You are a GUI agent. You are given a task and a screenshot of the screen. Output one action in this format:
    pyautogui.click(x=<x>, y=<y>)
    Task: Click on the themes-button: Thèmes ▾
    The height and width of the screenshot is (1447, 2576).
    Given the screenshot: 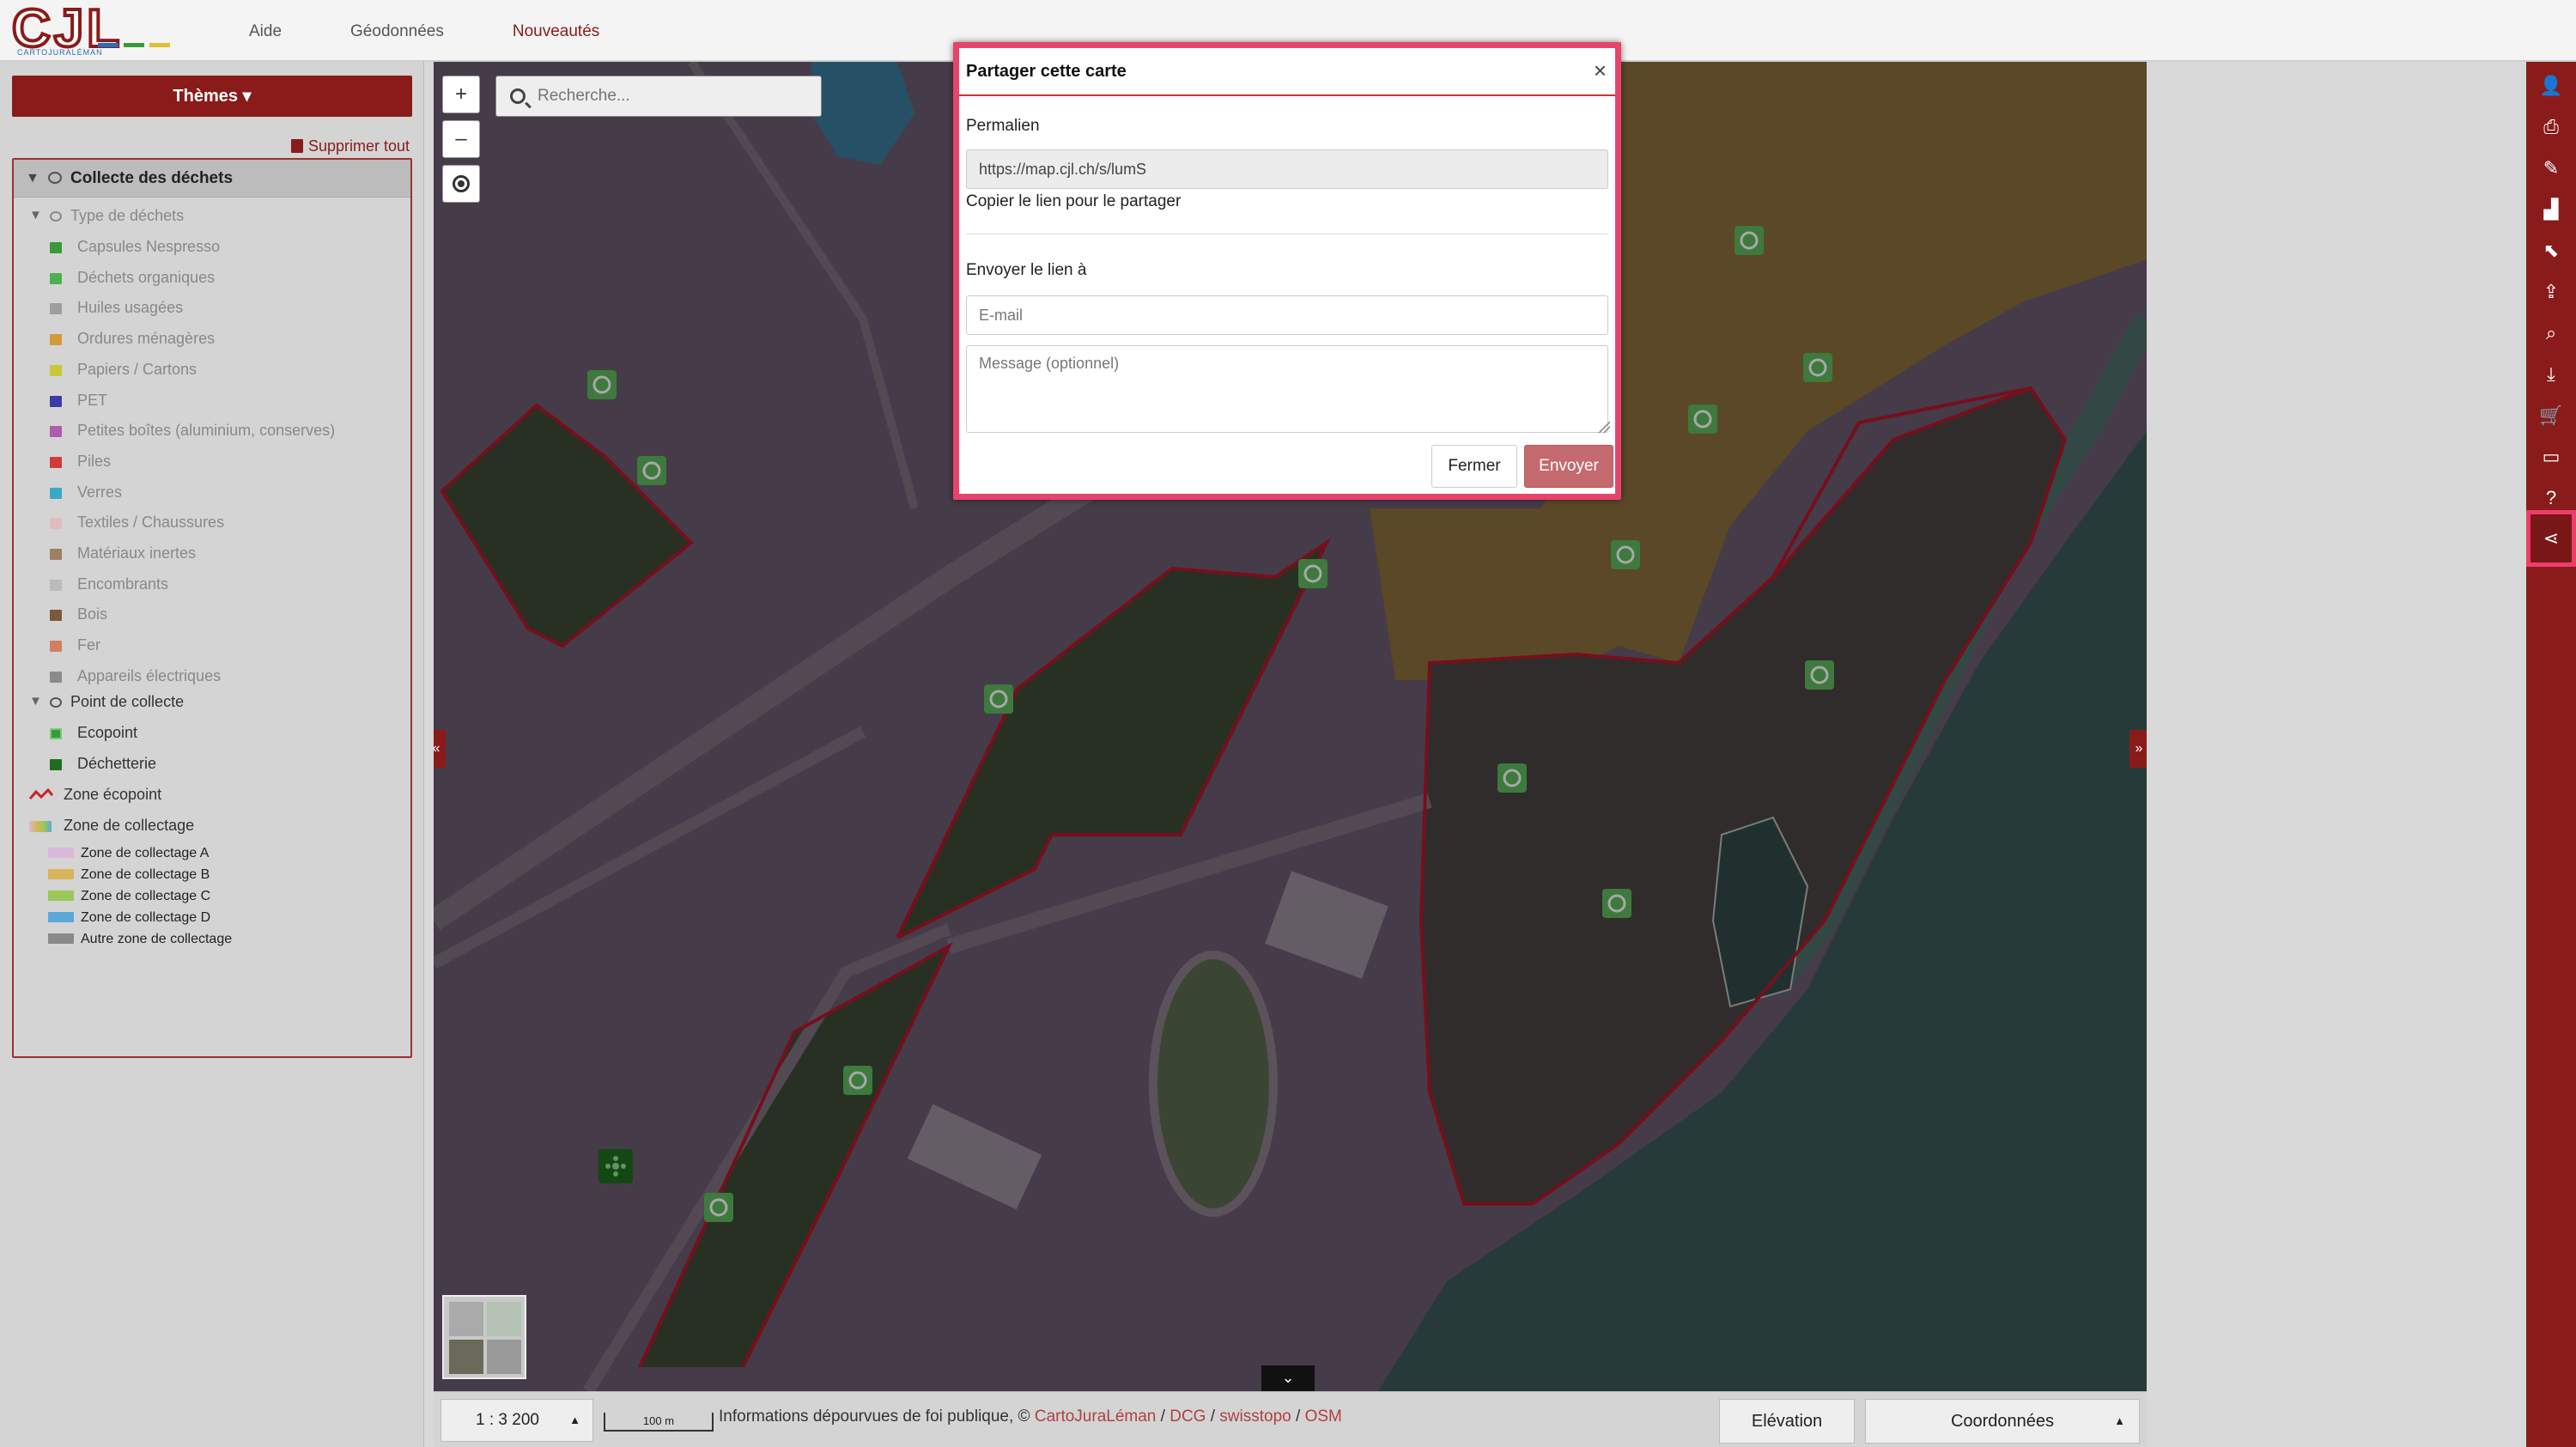 What is the action you would take?
    pyautogui.click(x=212, y=96)
    